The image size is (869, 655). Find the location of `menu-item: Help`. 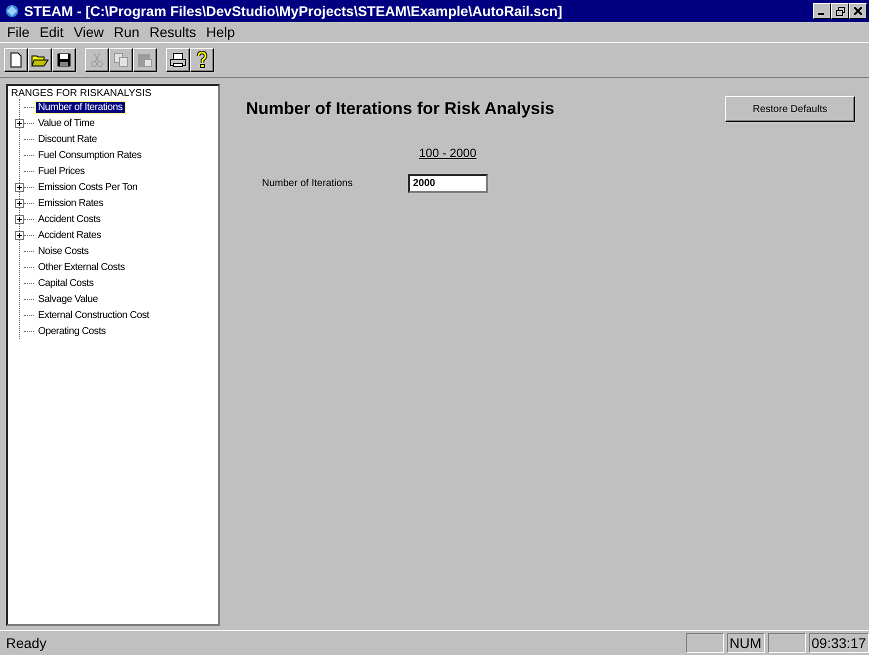

menu-item: Help is located at coordinates (222, 32).